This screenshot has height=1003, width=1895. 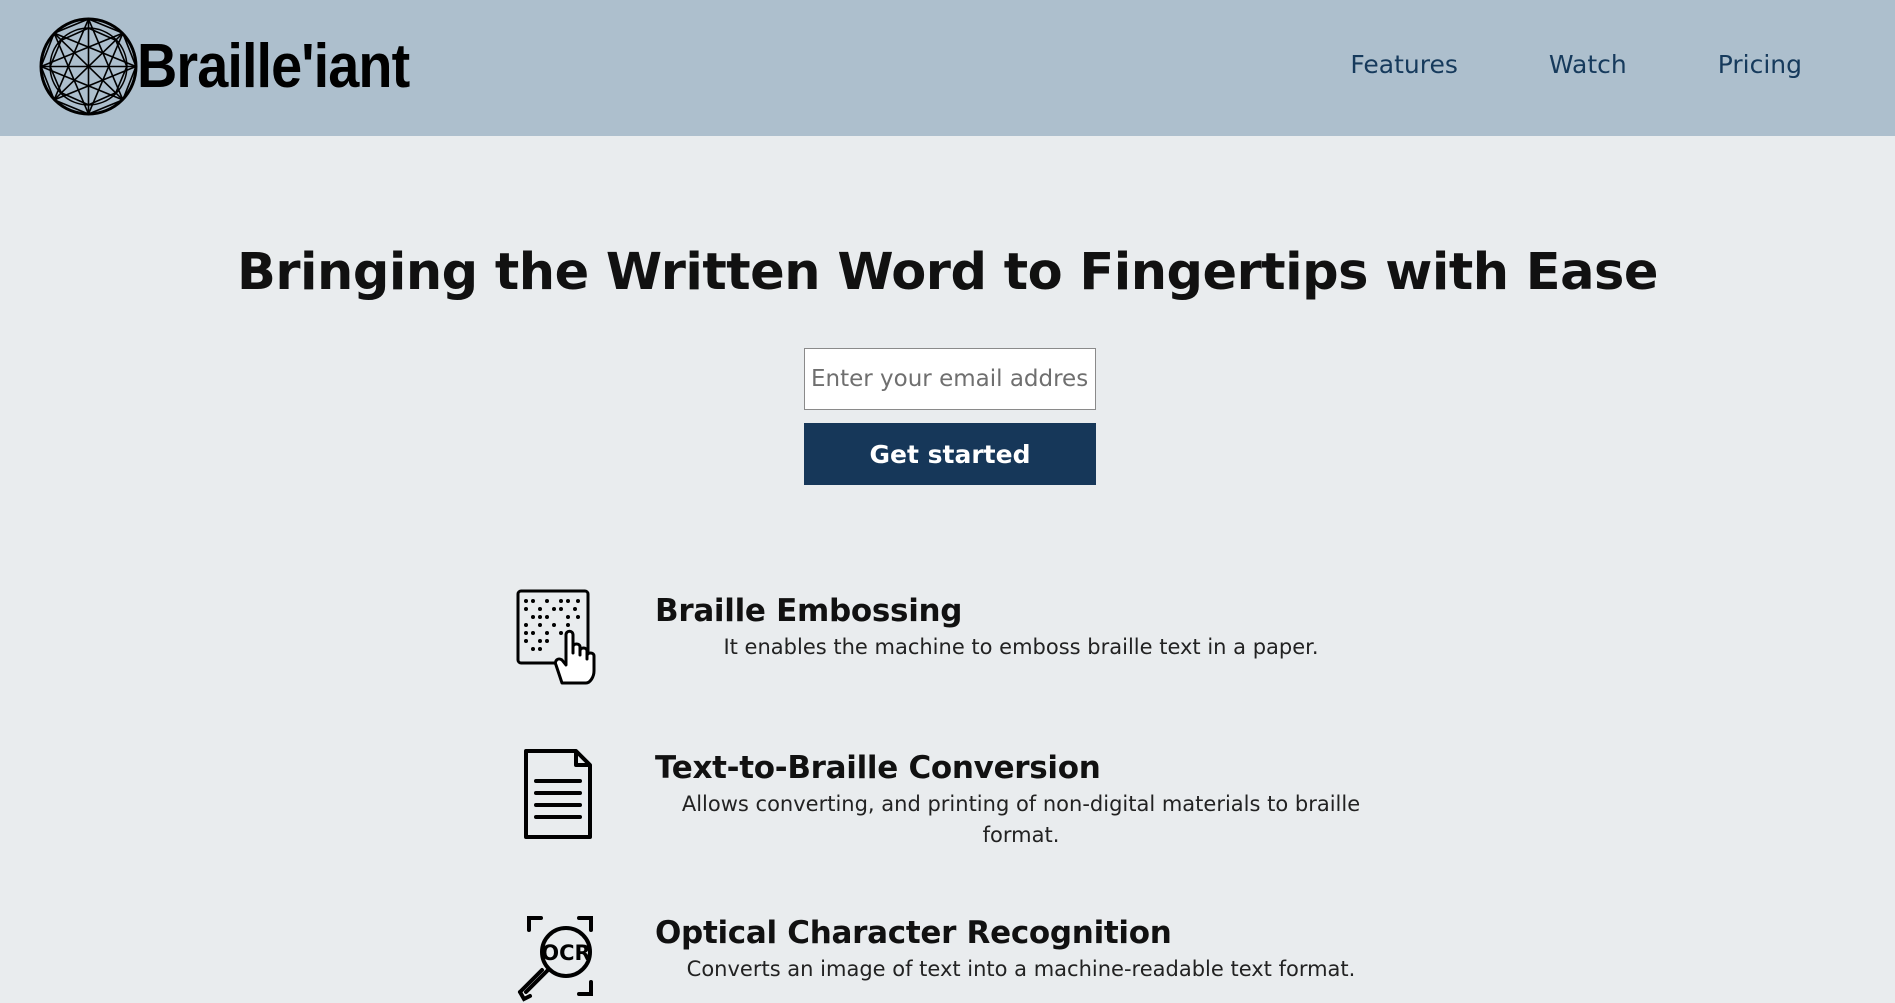 What do you see at coordinates (1760, 65) in the screenshot?
I see `nav-link-pricing: Pricing` at bounding box center [1760, 65].